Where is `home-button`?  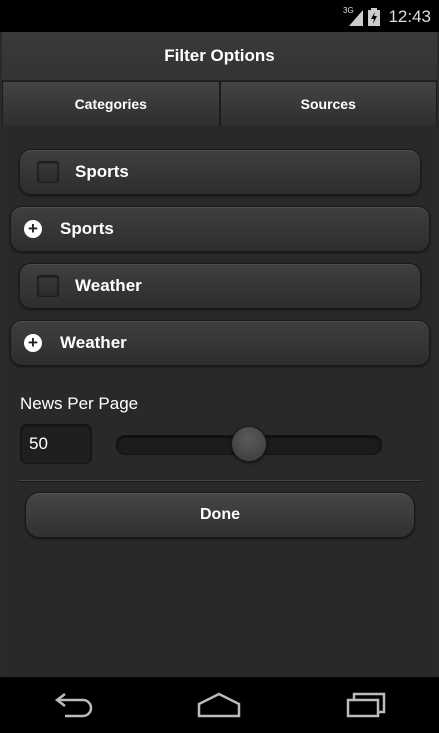
home-button is located at coordinates (219, 705).